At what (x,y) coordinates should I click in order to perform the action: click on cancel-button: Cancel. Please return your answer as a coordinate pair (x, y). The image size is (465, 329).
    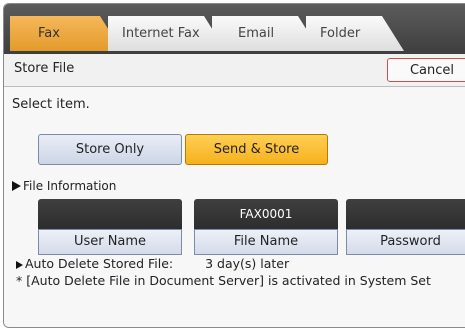
    Looking at the image, I should click on (426, 70).